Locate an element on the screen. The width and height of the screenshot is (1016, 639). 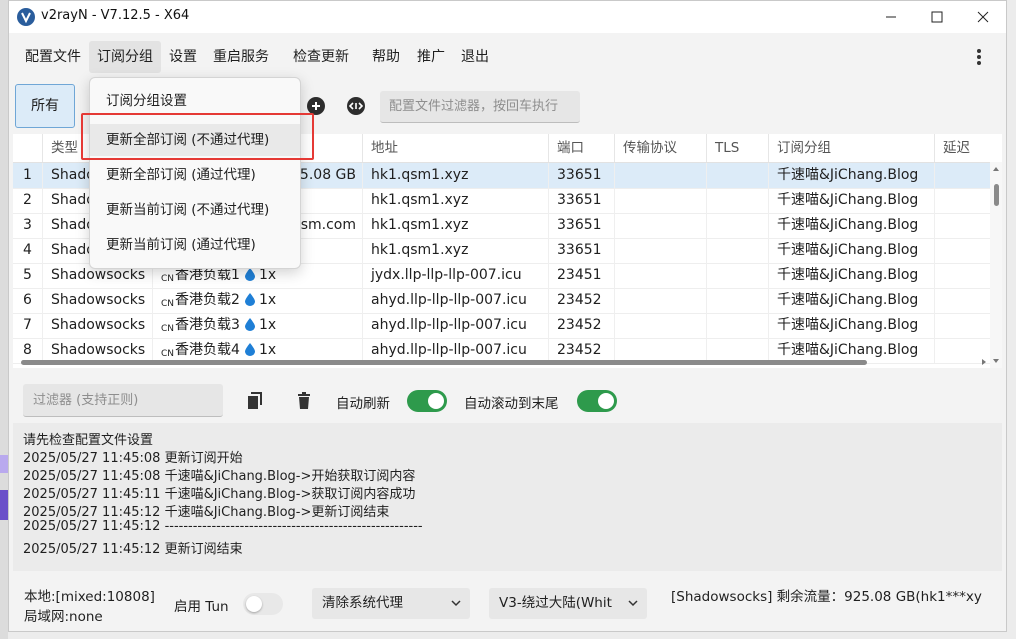
auto-scroll-label: 自动滚动到末尾 is located at coordinates (511, 404).